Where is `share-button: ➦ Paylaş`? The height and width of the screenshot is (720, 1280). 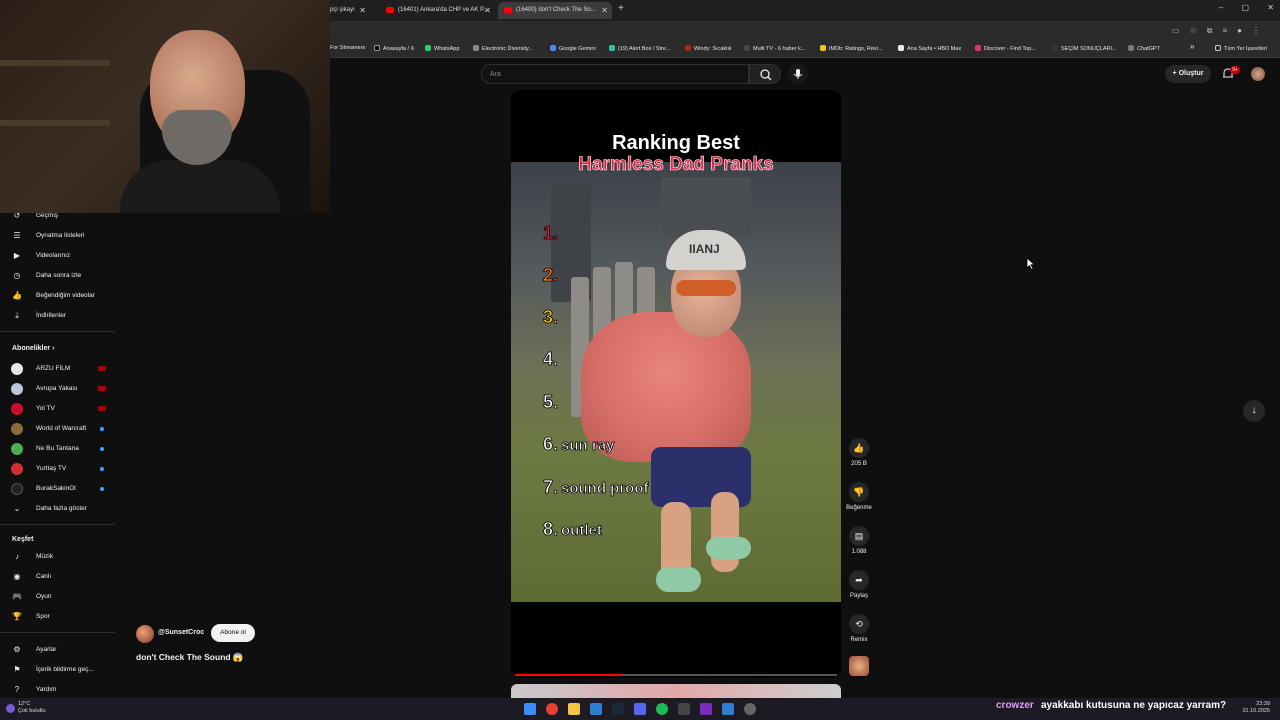
share-button: ➦ Paylaş is located at coordinates (859, 584).